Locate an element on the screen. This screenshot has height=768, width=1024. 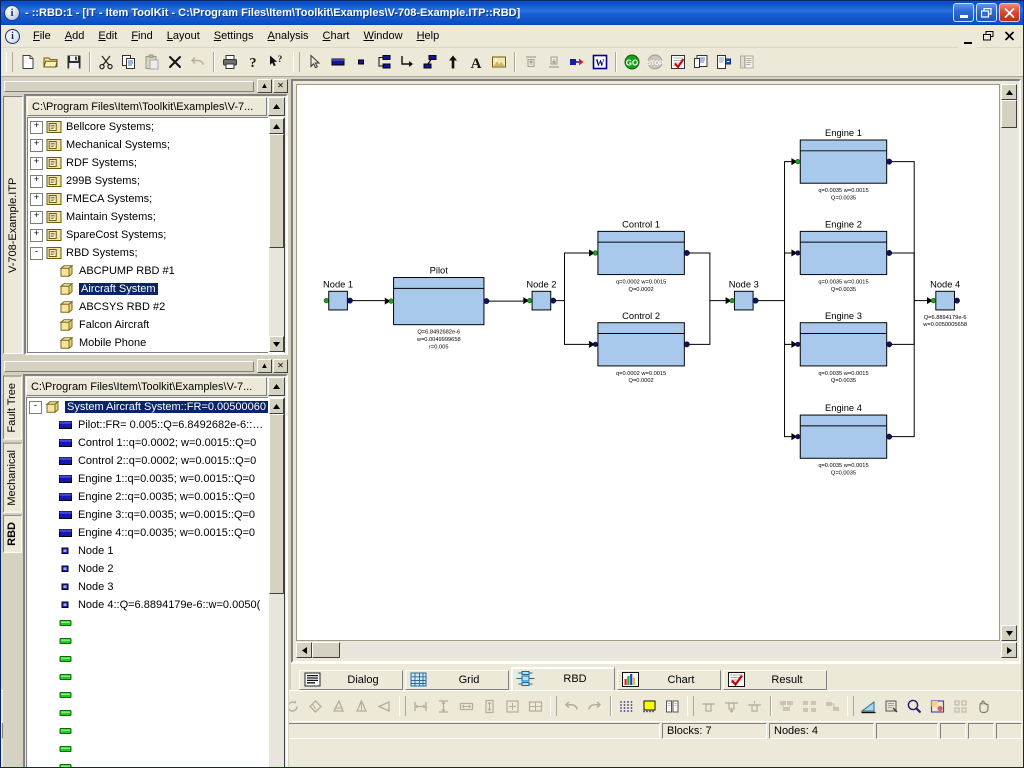
canvas-hscrollbar is located at coordinates (656, 650).